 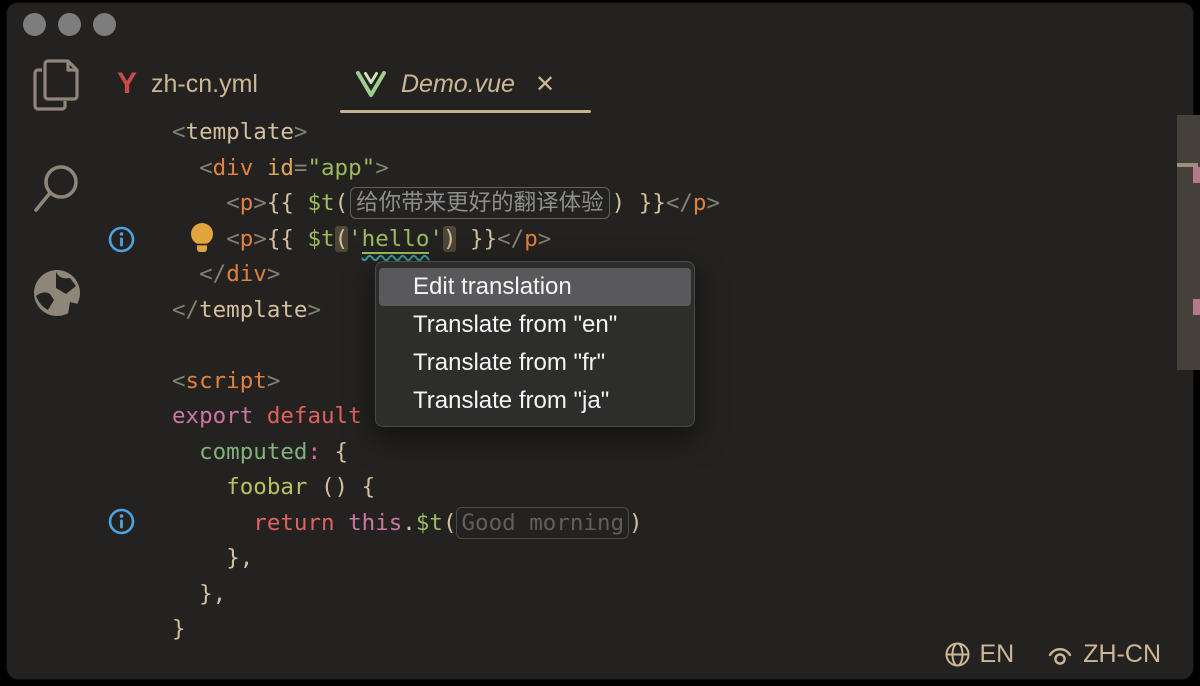 I want to click on code-line: computed: {, so click(x=274, y=451).